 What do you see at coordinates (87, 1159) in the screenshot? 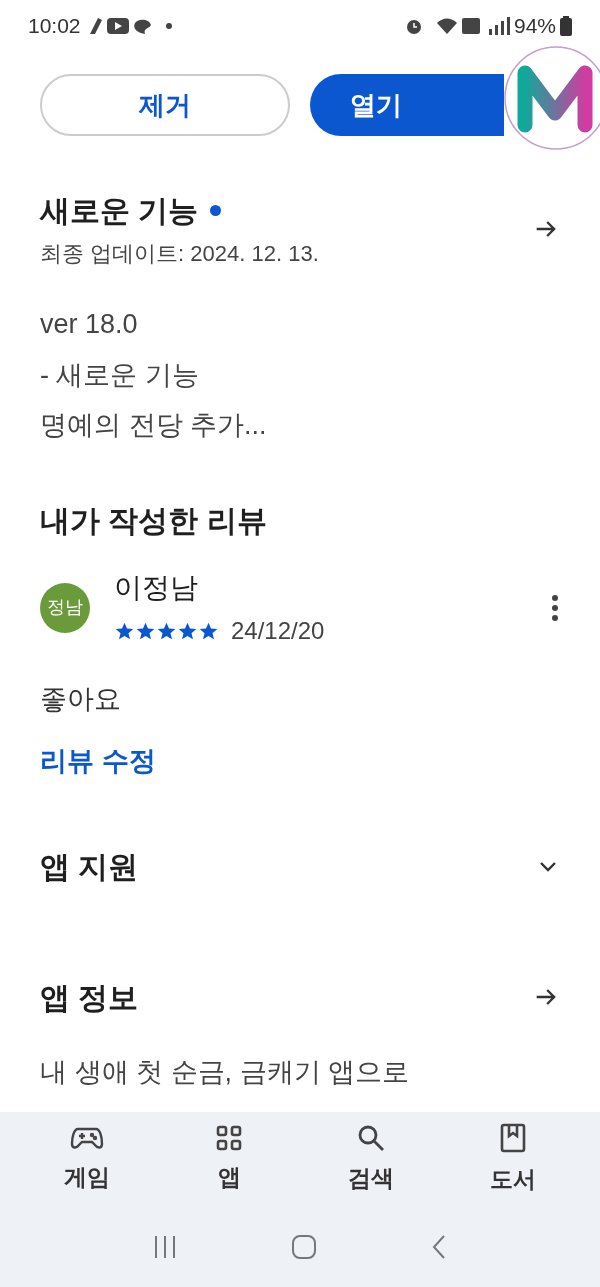
I see `nav-tab: 게임` at bounding box center [87, 1159].